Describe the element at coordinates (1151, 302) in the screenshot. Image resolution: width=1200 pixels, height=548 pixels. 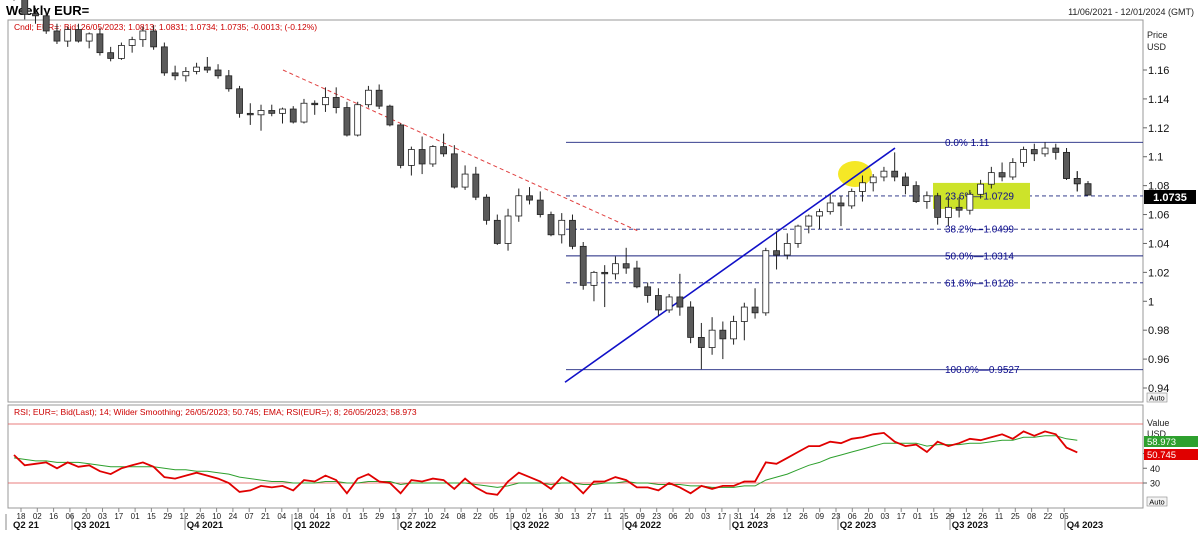
I see `price-tick-label: 1` at that location.